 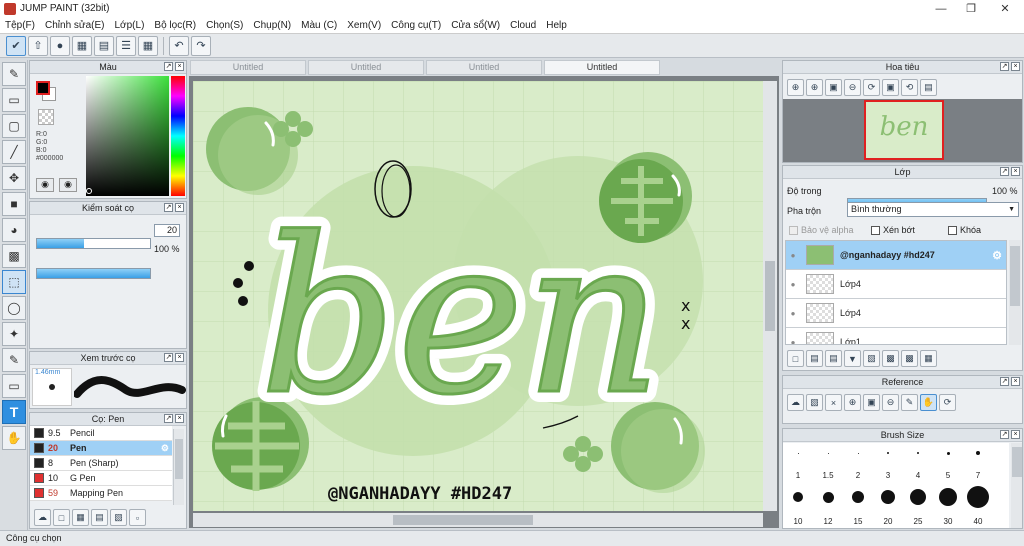 I want to click on palette-icon: ◉, so click(x=45, y=185).